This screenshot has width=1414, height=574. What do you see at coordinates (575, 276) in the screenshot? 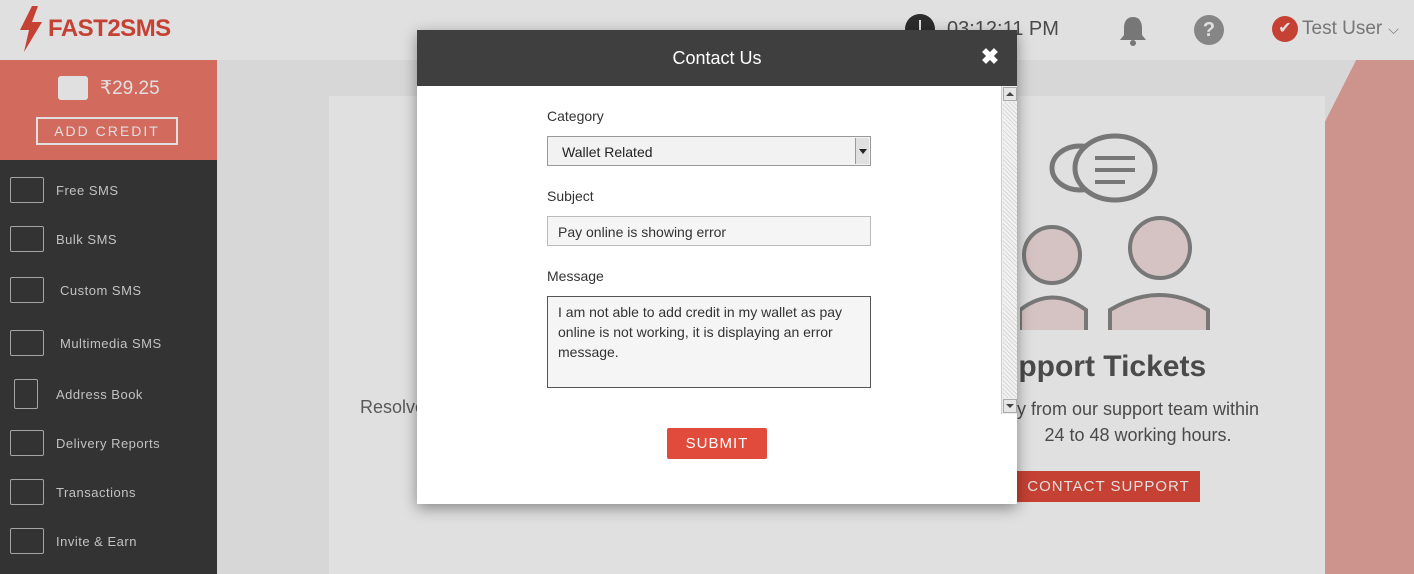
I see `message-label: Message` at bounding box center [575, 276].